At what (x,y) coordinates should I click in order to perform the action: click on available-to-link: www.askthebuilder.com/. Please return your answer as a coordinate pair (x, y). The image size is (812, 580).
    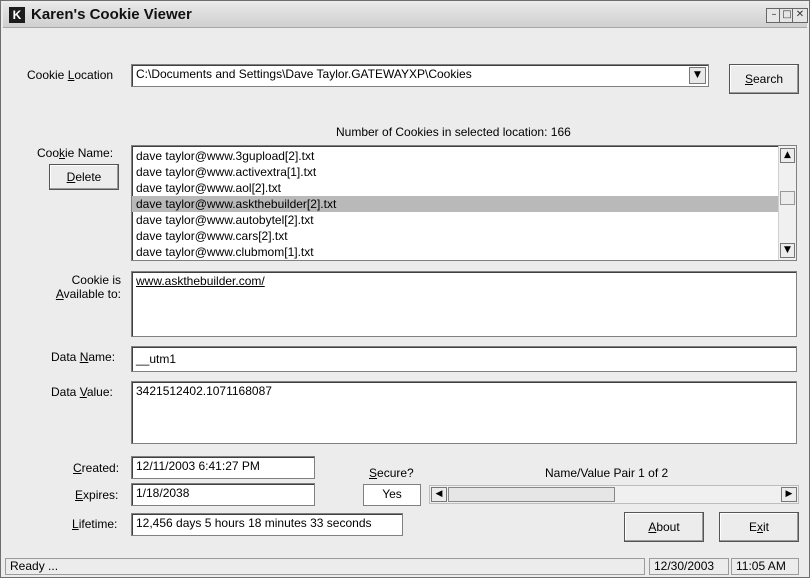
    Looking at the image, I should click on (200, 281).